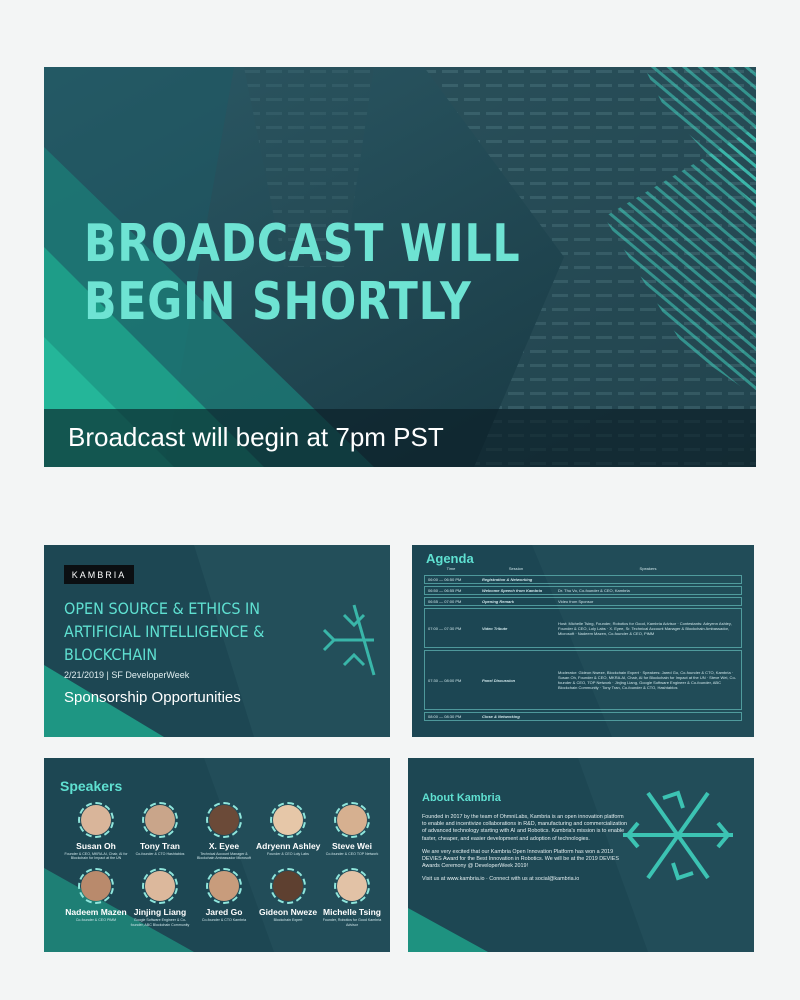  Describe the element at coordinates (278, 302) in the screenshot. I see `hero-title-line2: BEGIN SHORTLY` at that location.